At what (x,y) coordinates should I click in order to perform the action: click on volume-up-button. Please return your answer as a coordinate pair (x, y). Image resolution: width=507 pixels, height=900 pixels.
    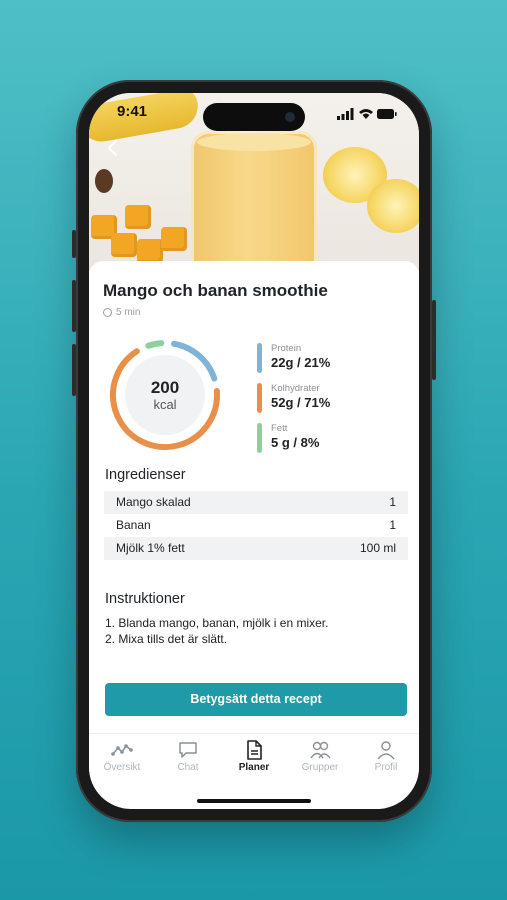
    Looking at the image, I should click on (74, 306).